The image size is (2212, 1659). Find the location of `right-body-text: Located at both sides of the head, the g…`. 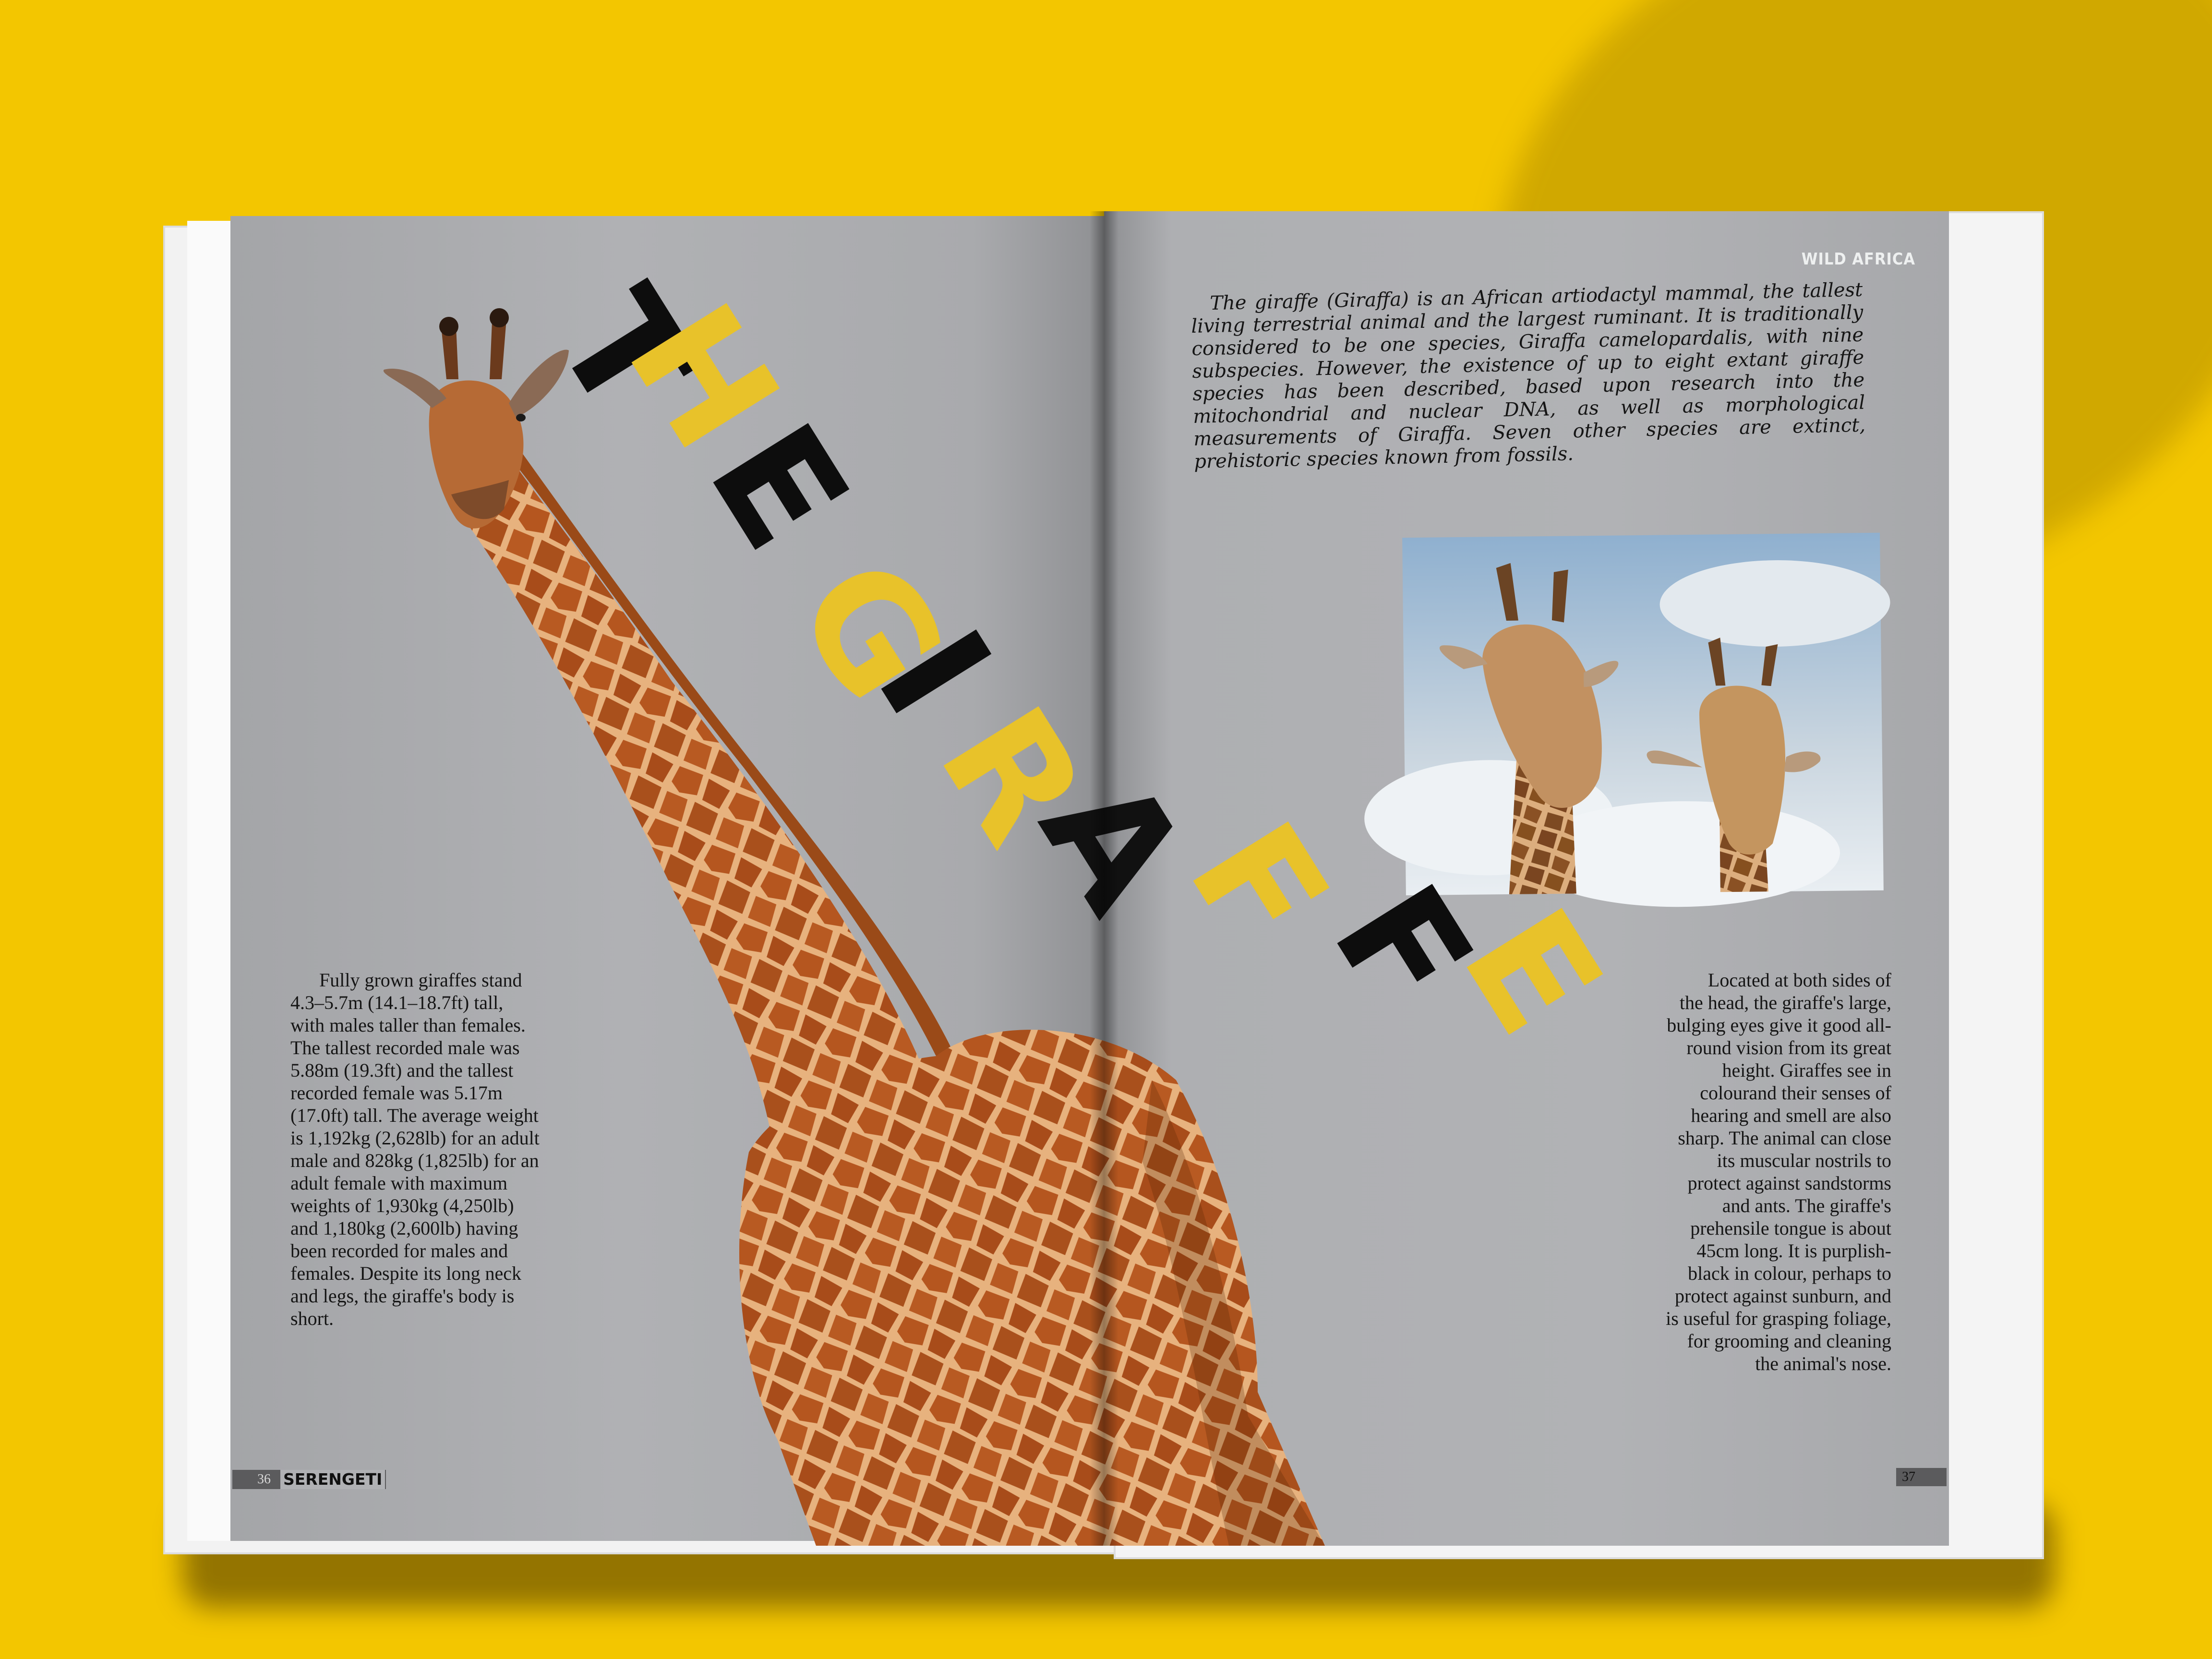

right-body-text: Located at both sides of the head, the g… is located at coordinates (1778, 1171).